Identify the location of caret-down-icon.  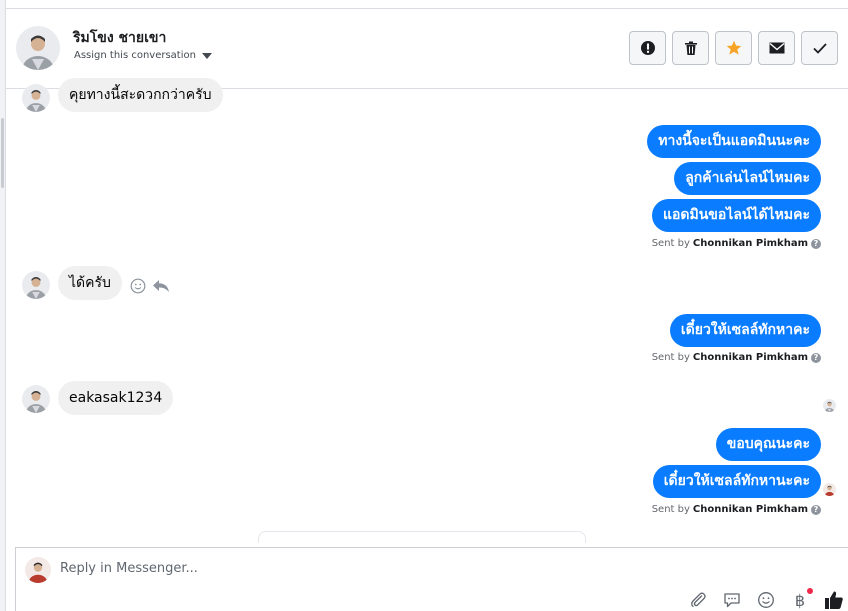
(206, 55).